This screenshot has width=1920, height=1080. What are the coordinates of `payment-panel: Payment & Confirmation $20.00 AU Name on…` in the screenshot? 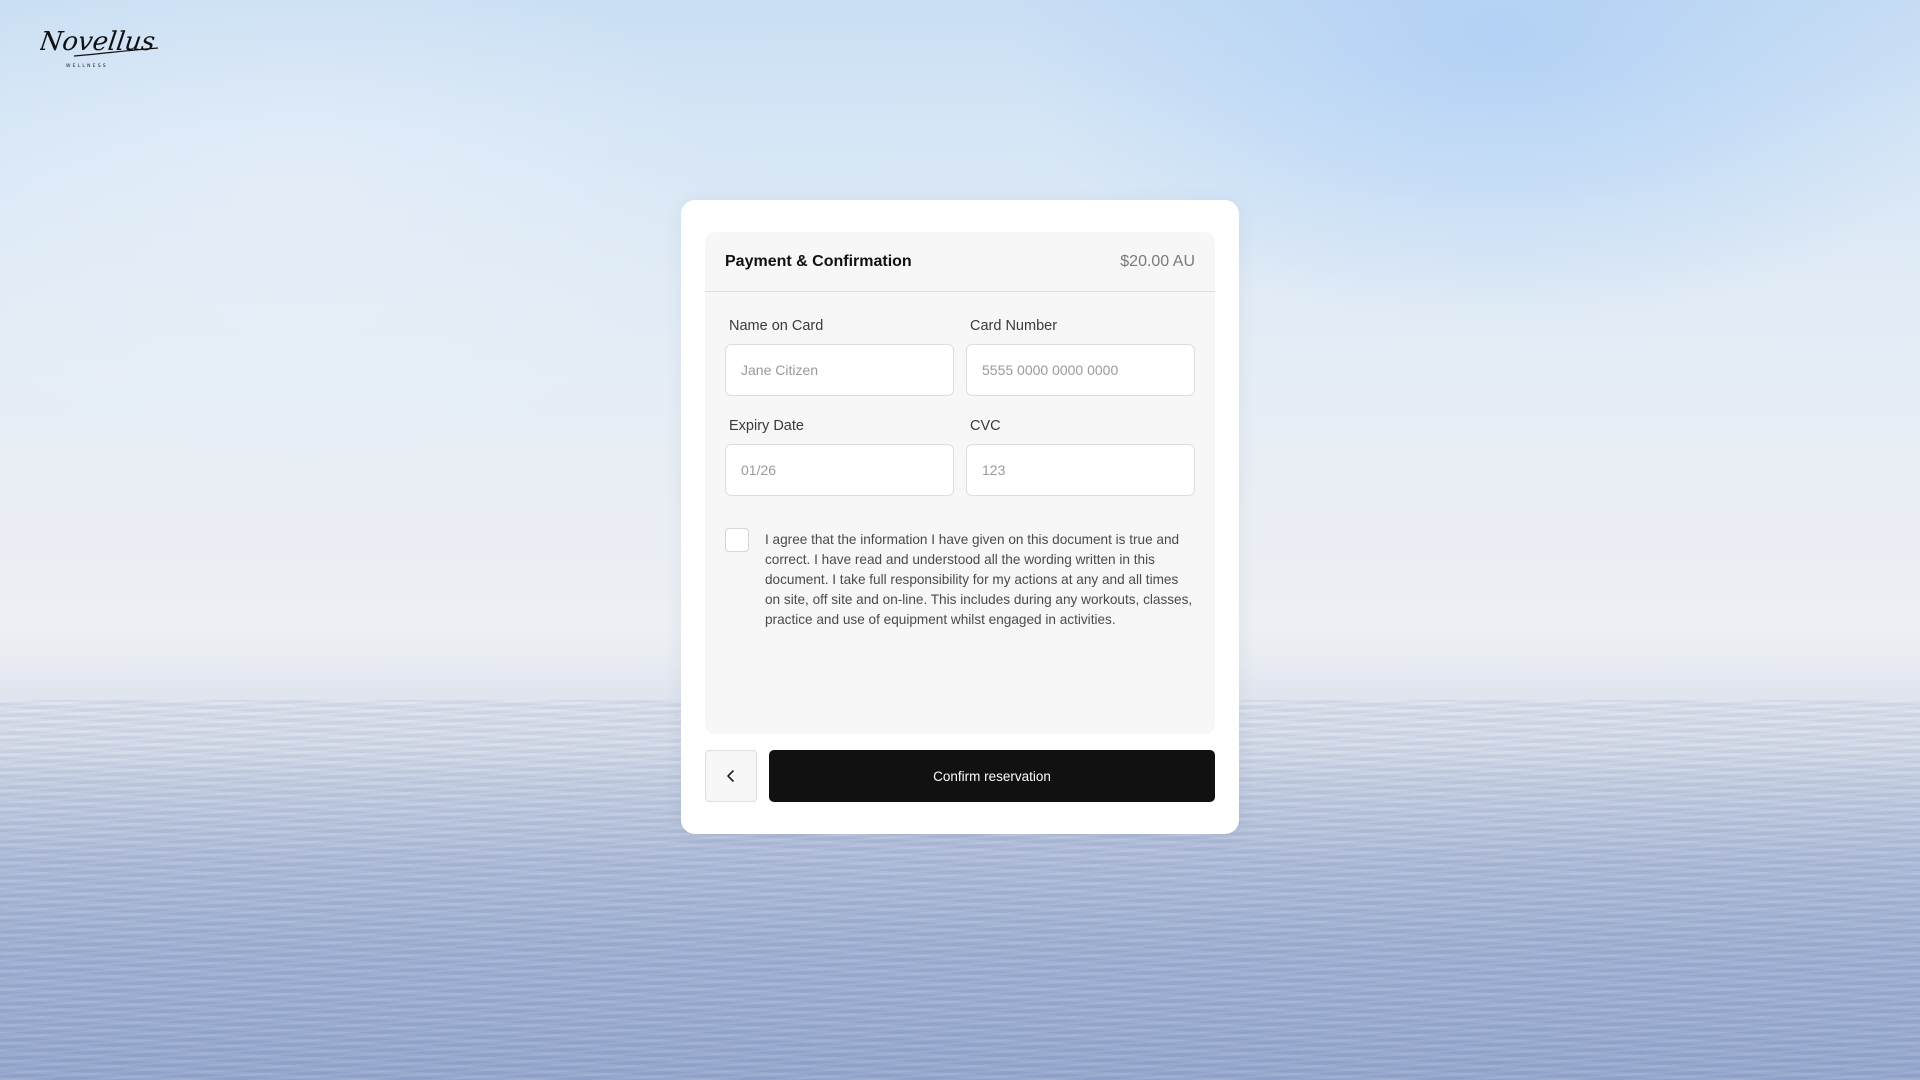 It's located at (960, 483).